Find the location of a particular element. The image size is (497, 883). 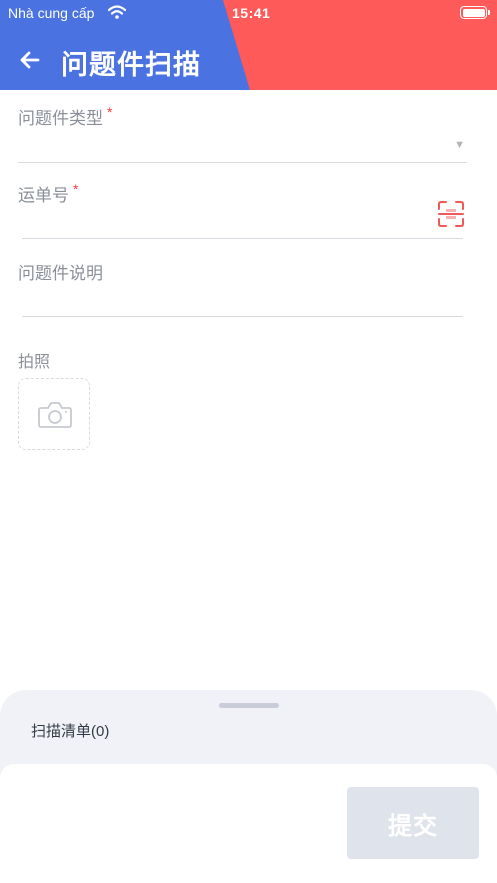

add-photo-button is located at coordinates (54, 414).